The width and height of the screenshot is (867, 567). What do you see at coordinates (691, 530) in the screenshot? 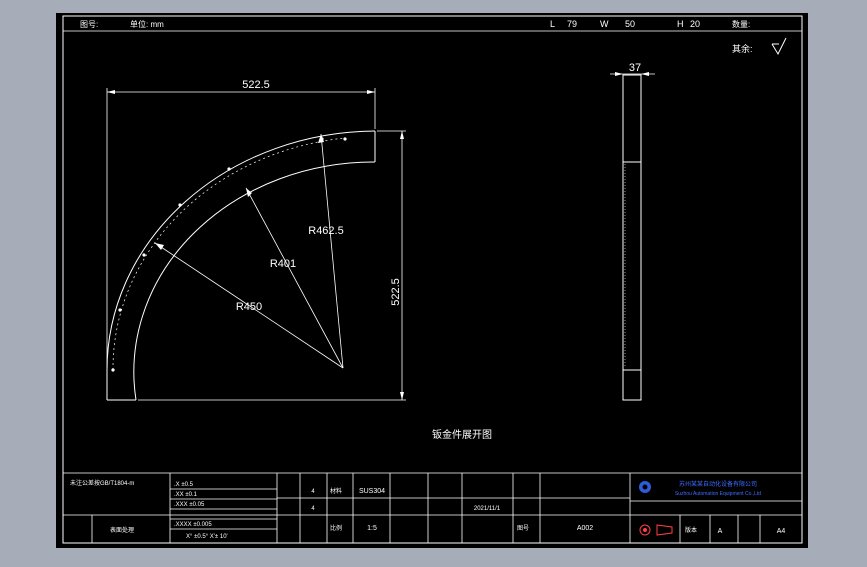
I see `version-label: 版本` at bounding box center [691, 530].